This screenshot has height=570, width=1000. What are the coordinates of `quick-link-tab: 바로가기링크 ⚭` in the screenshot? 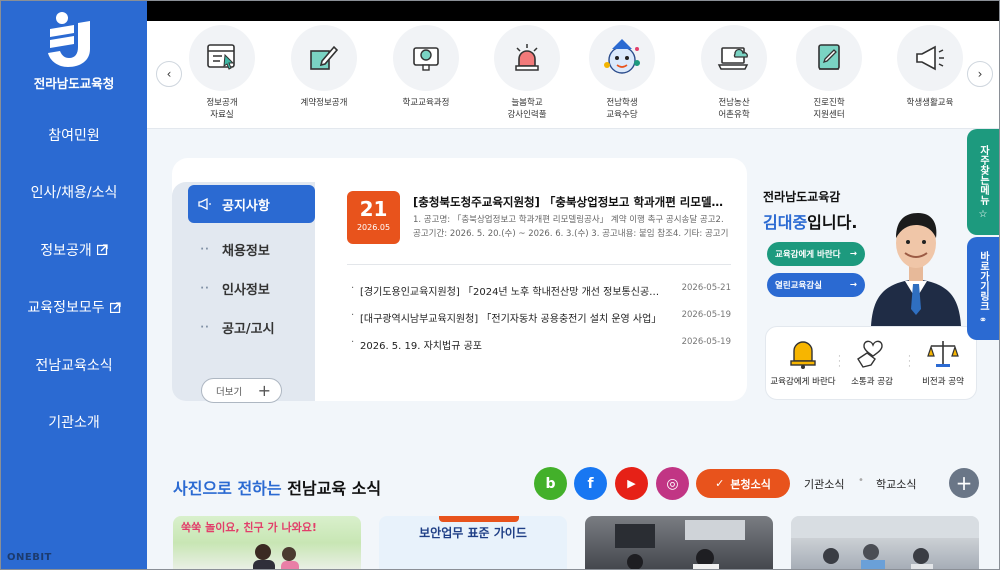 It's located at (983, 288).